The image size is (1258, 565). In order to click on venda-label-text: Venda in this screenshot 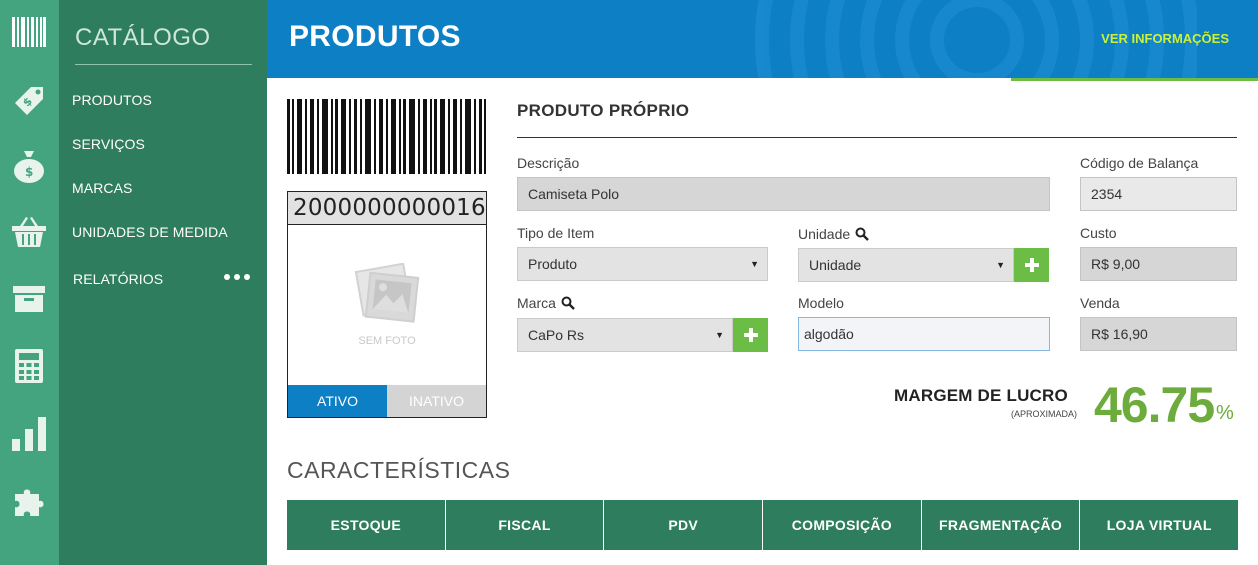, I will do `click(1100, 303)`.